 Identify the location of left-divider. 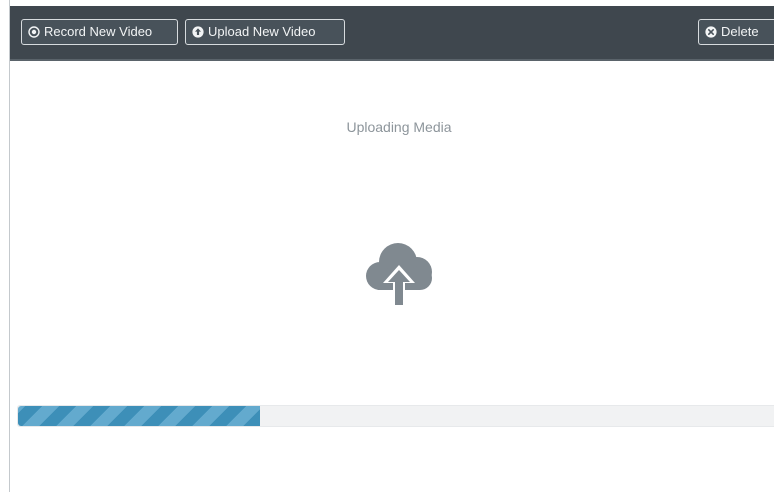
(9, 246).